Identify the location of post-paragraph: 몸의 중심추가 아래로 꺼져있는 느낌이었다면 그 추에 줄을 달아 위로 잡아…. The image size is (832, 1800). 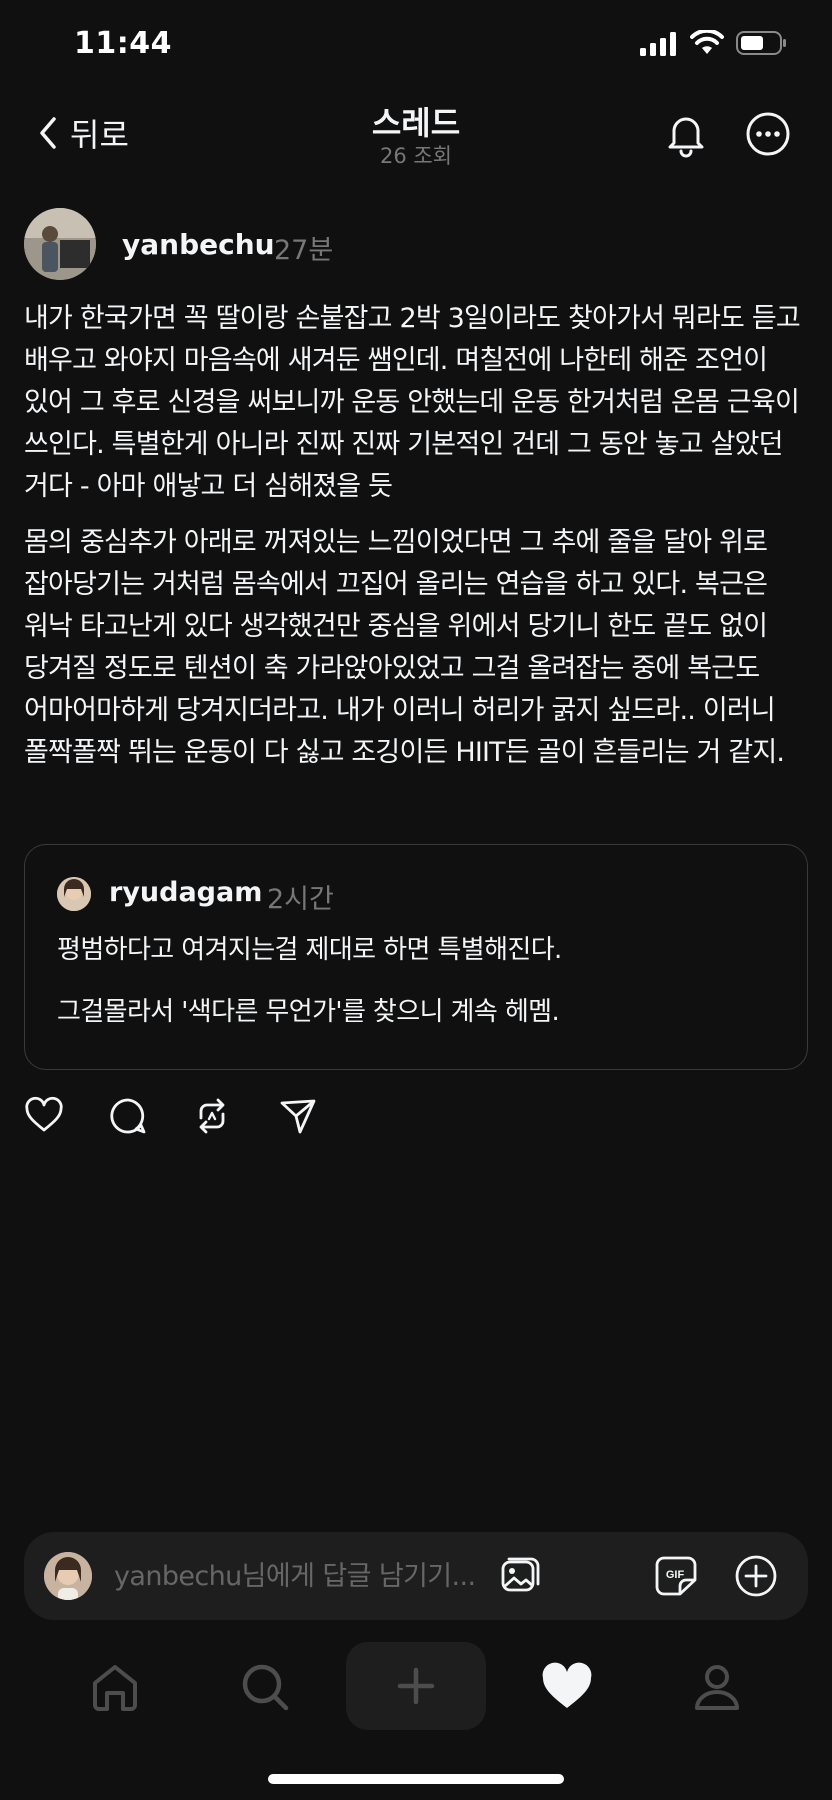
(404, 647).